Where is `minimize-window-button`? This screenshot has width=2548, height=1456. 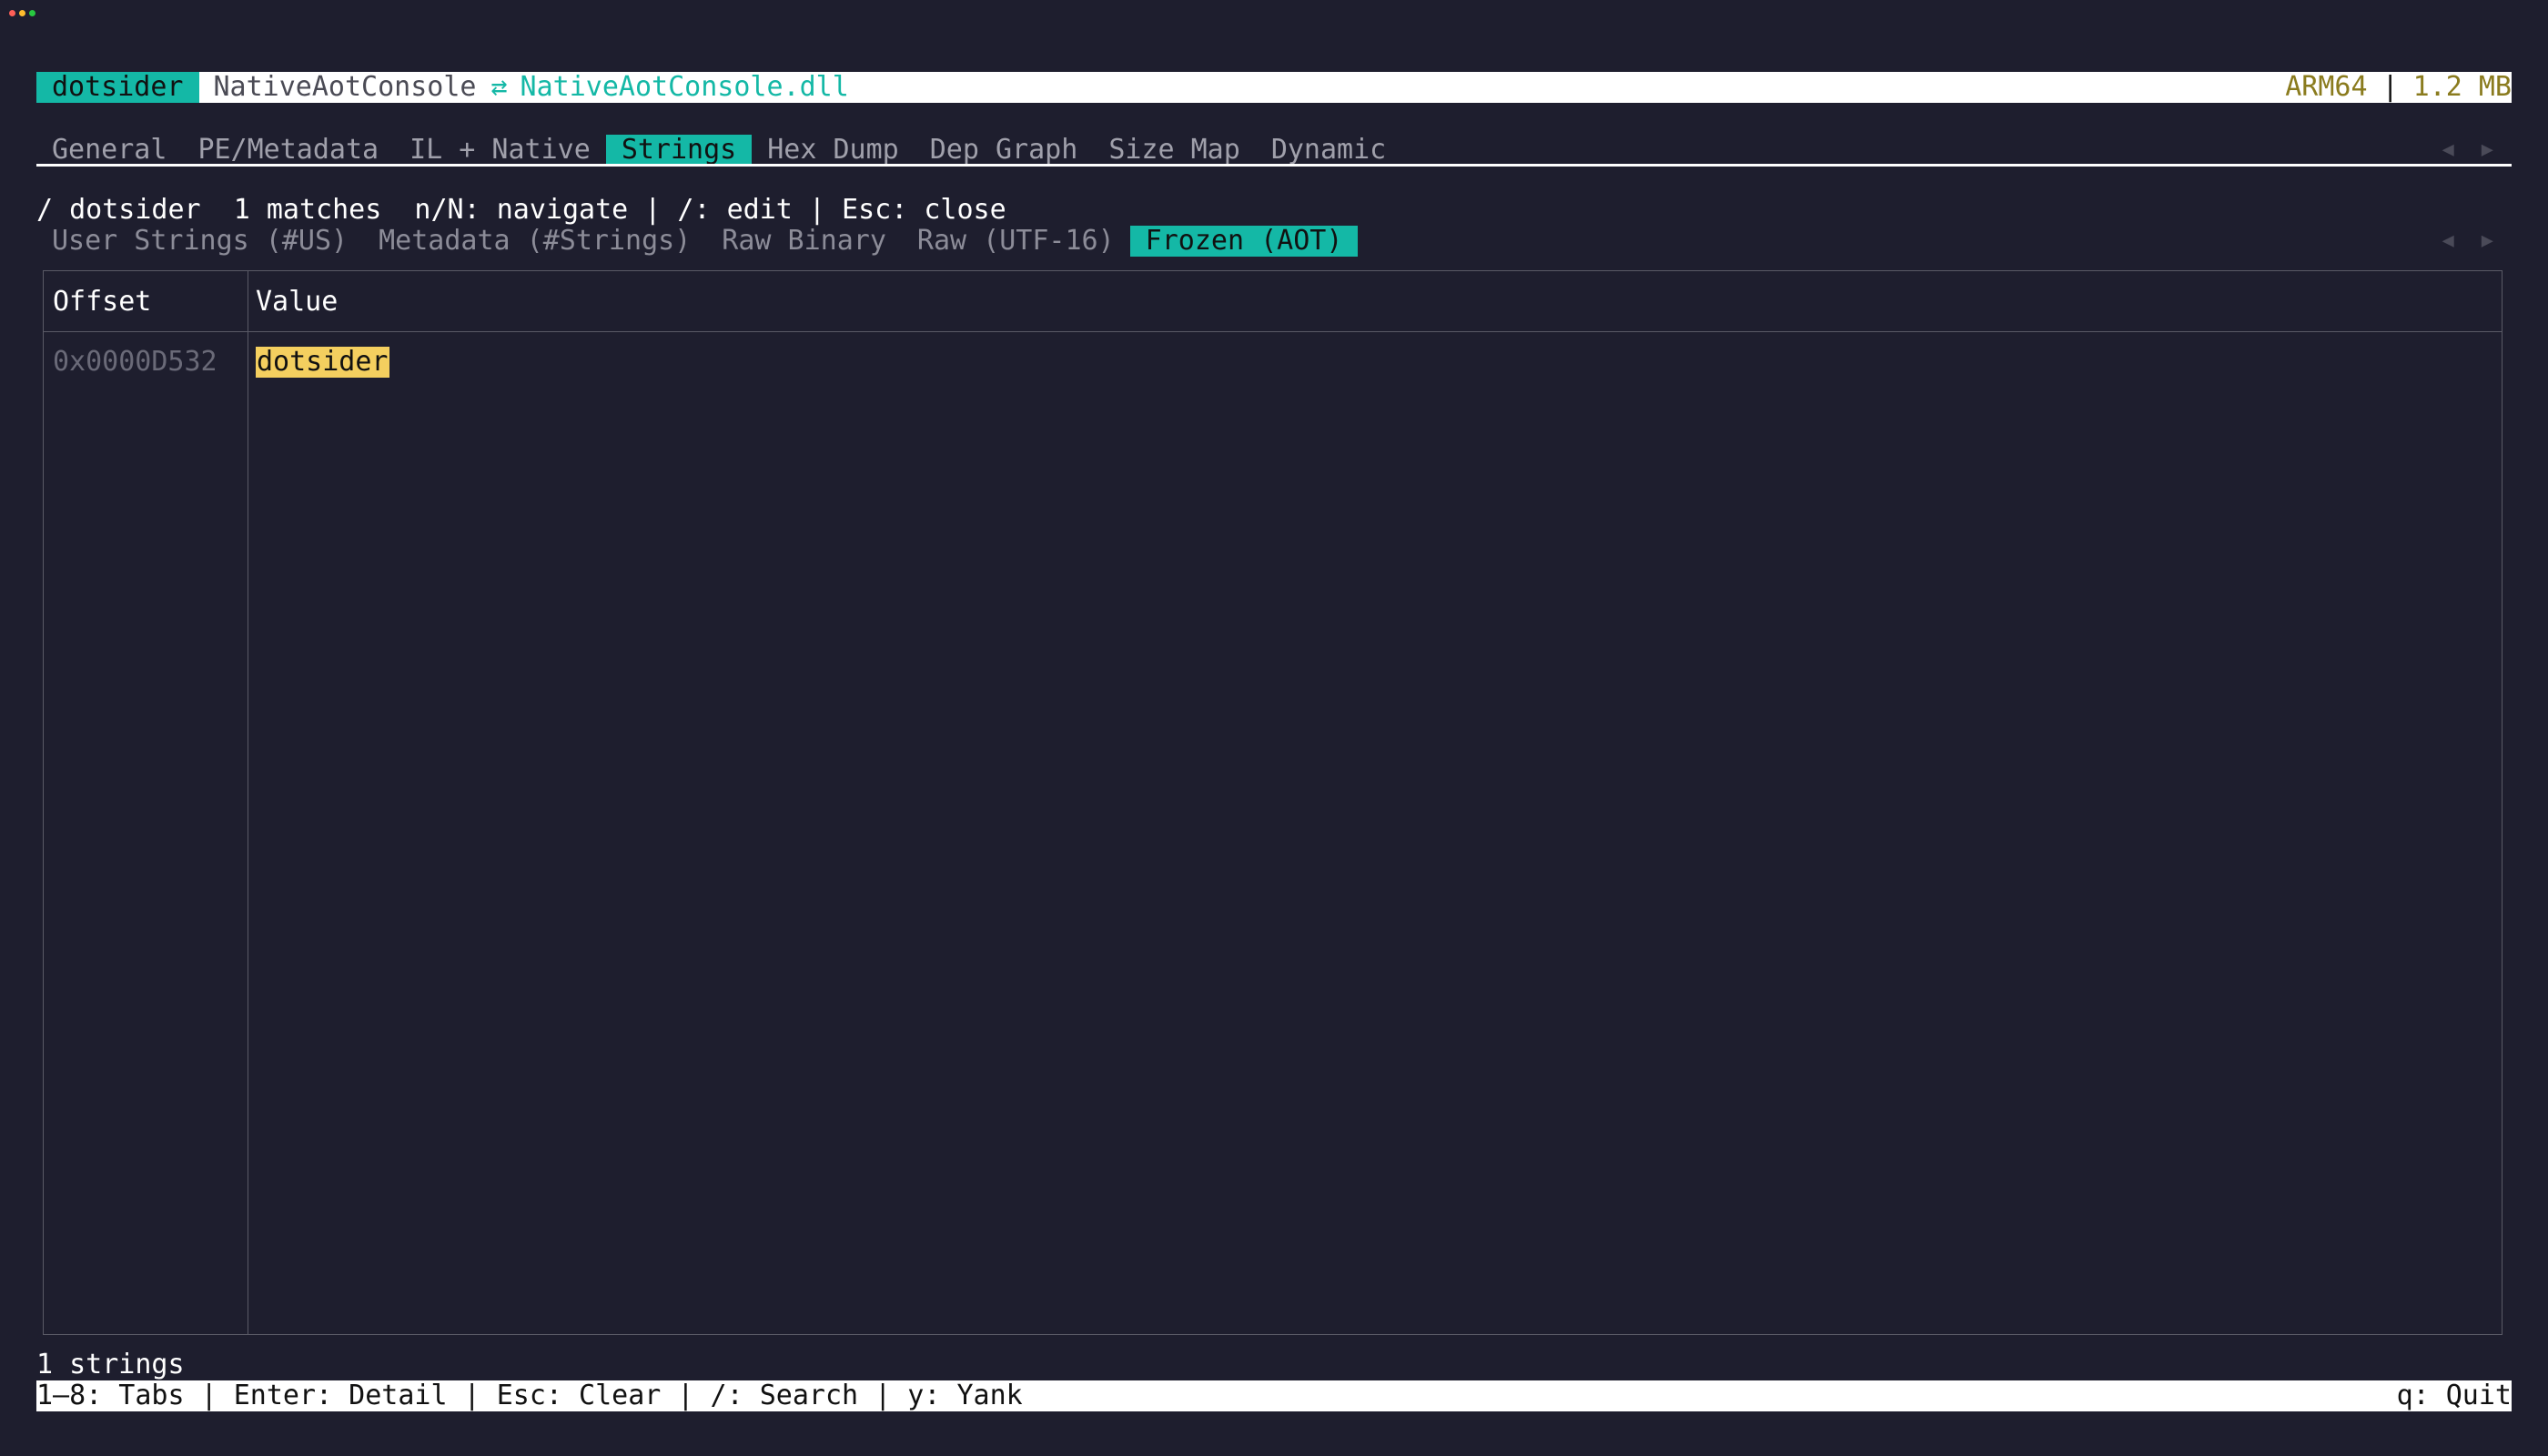 minimize-window-button is located at coordinates (22, 13).